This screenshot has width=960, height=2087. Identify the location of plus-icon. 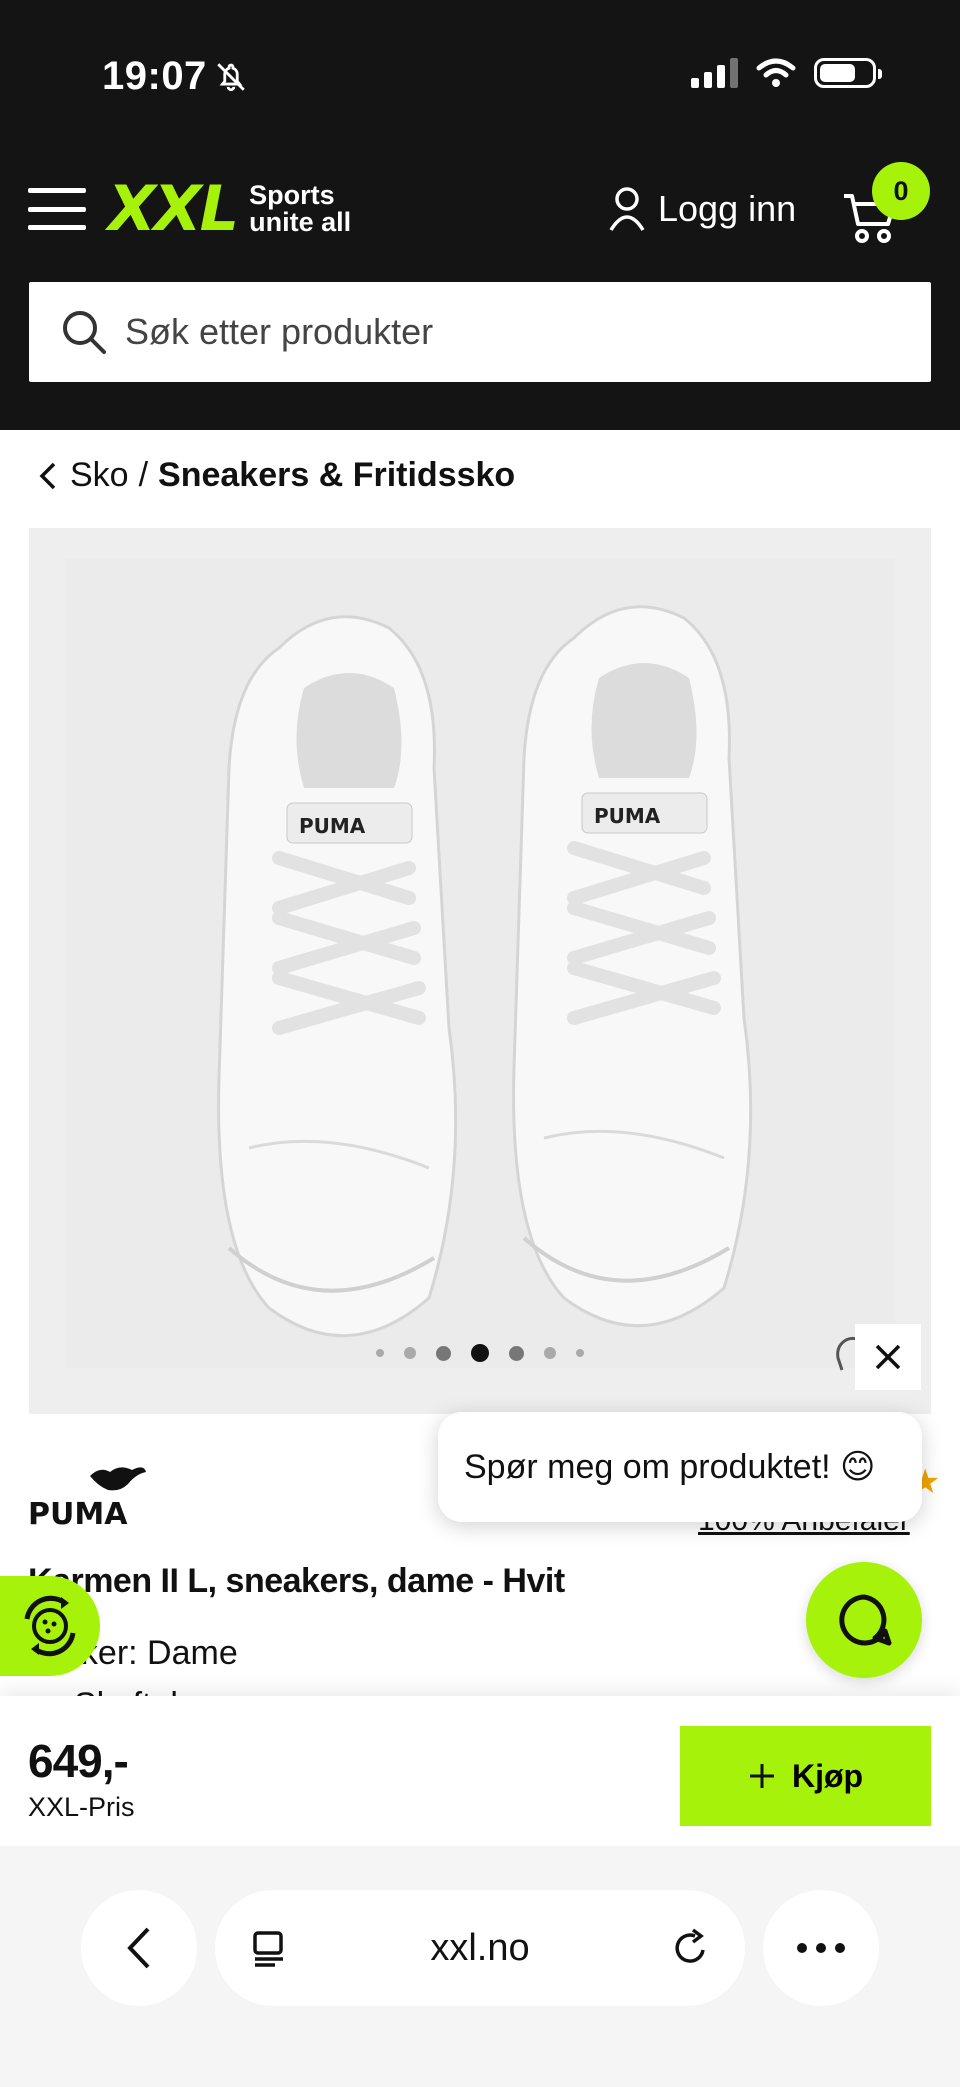
(761, 1776).